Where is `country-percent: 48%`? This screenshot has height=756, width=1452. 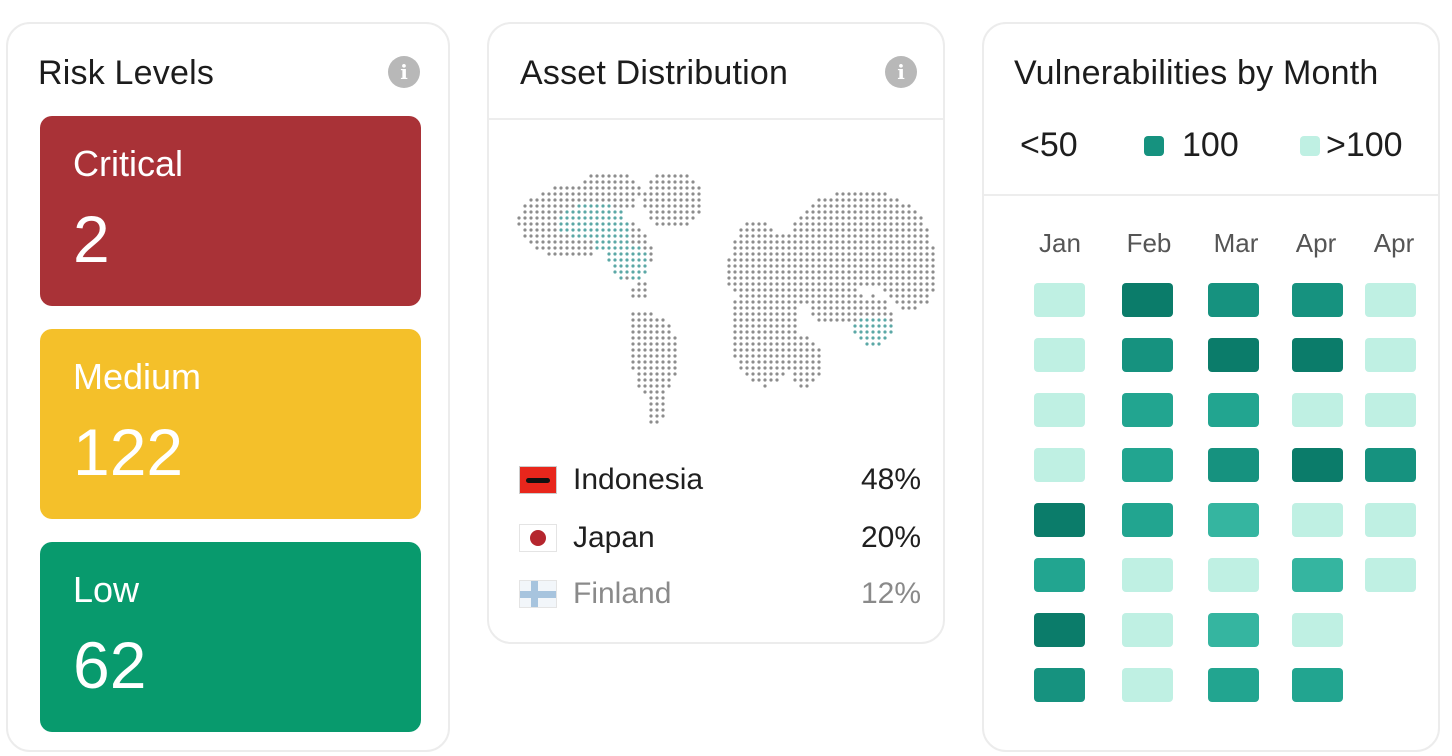
country-percent: 48% is located at coordinates (890, 479).